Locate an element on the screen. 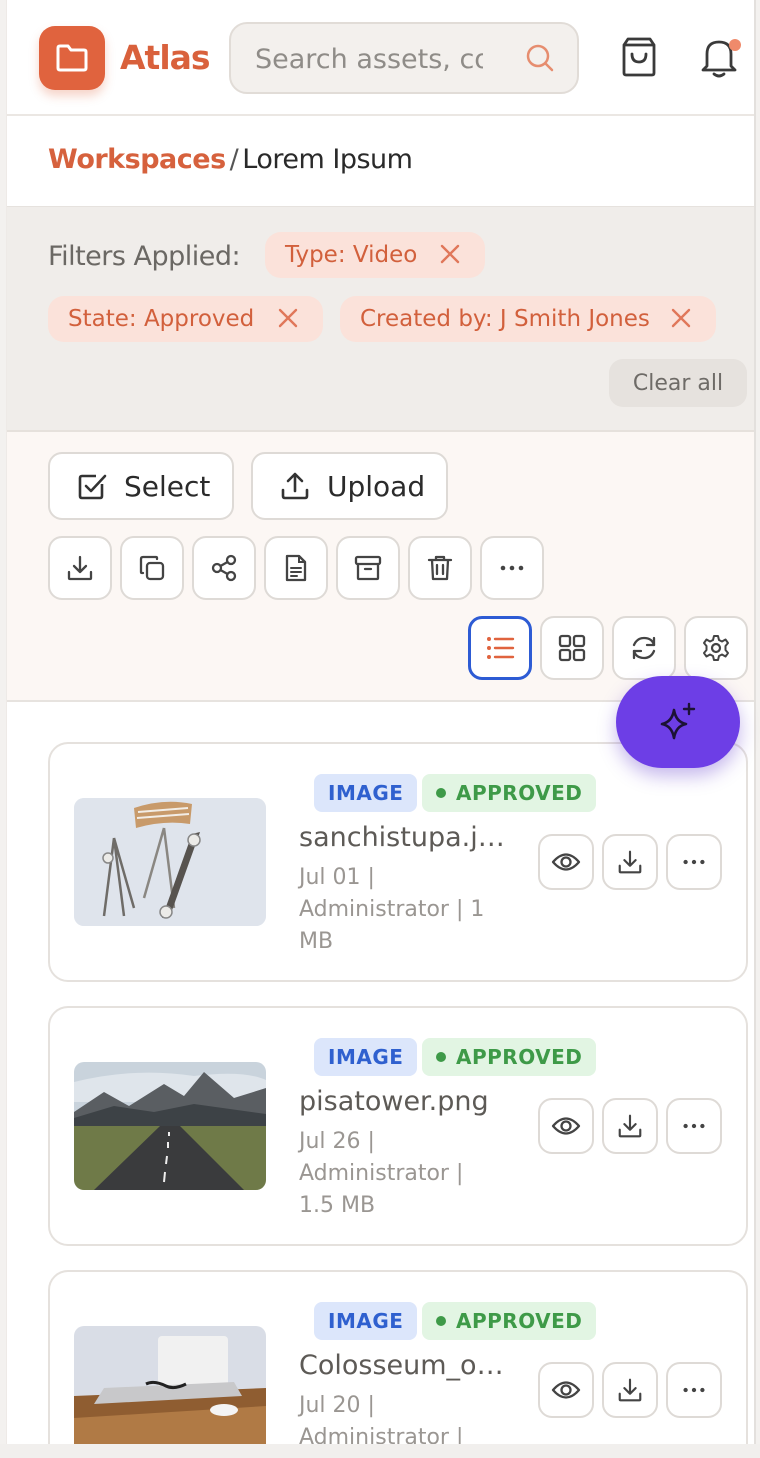 This screenshot has width=760, height=1458. filters-label: Filters Applied: is located at coordinates (144, 256).